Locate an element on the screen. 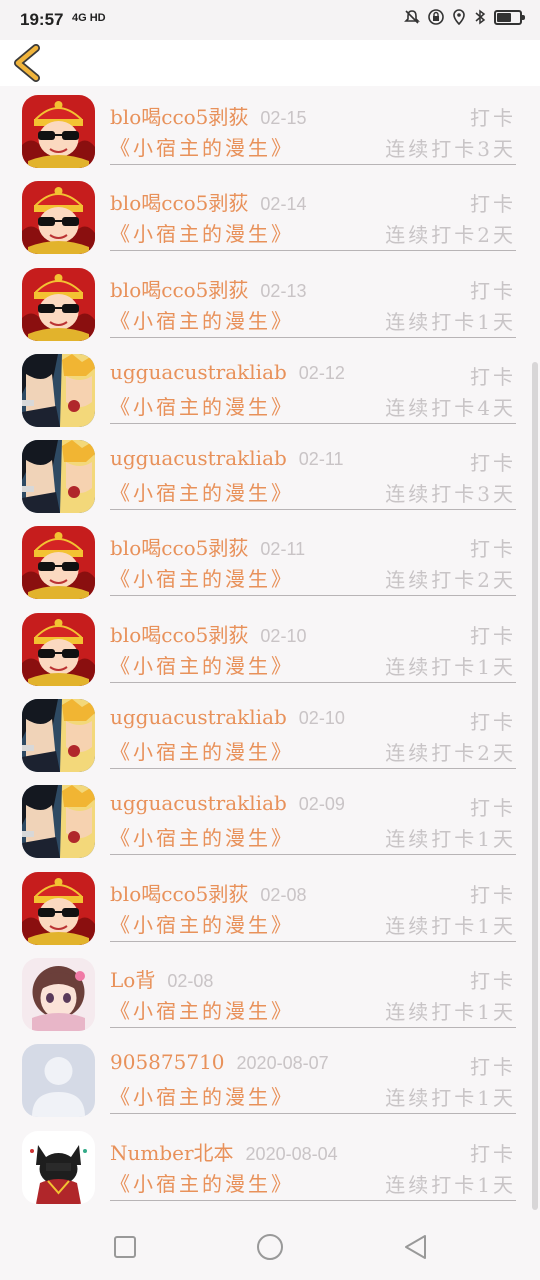 The height and width of the screenshot is (1280, 540). checkin-row: Number北本 2020-08-04 《小宿主的漫生》 打卡 连续打卡1天 is located at coordinates (270, 1171).